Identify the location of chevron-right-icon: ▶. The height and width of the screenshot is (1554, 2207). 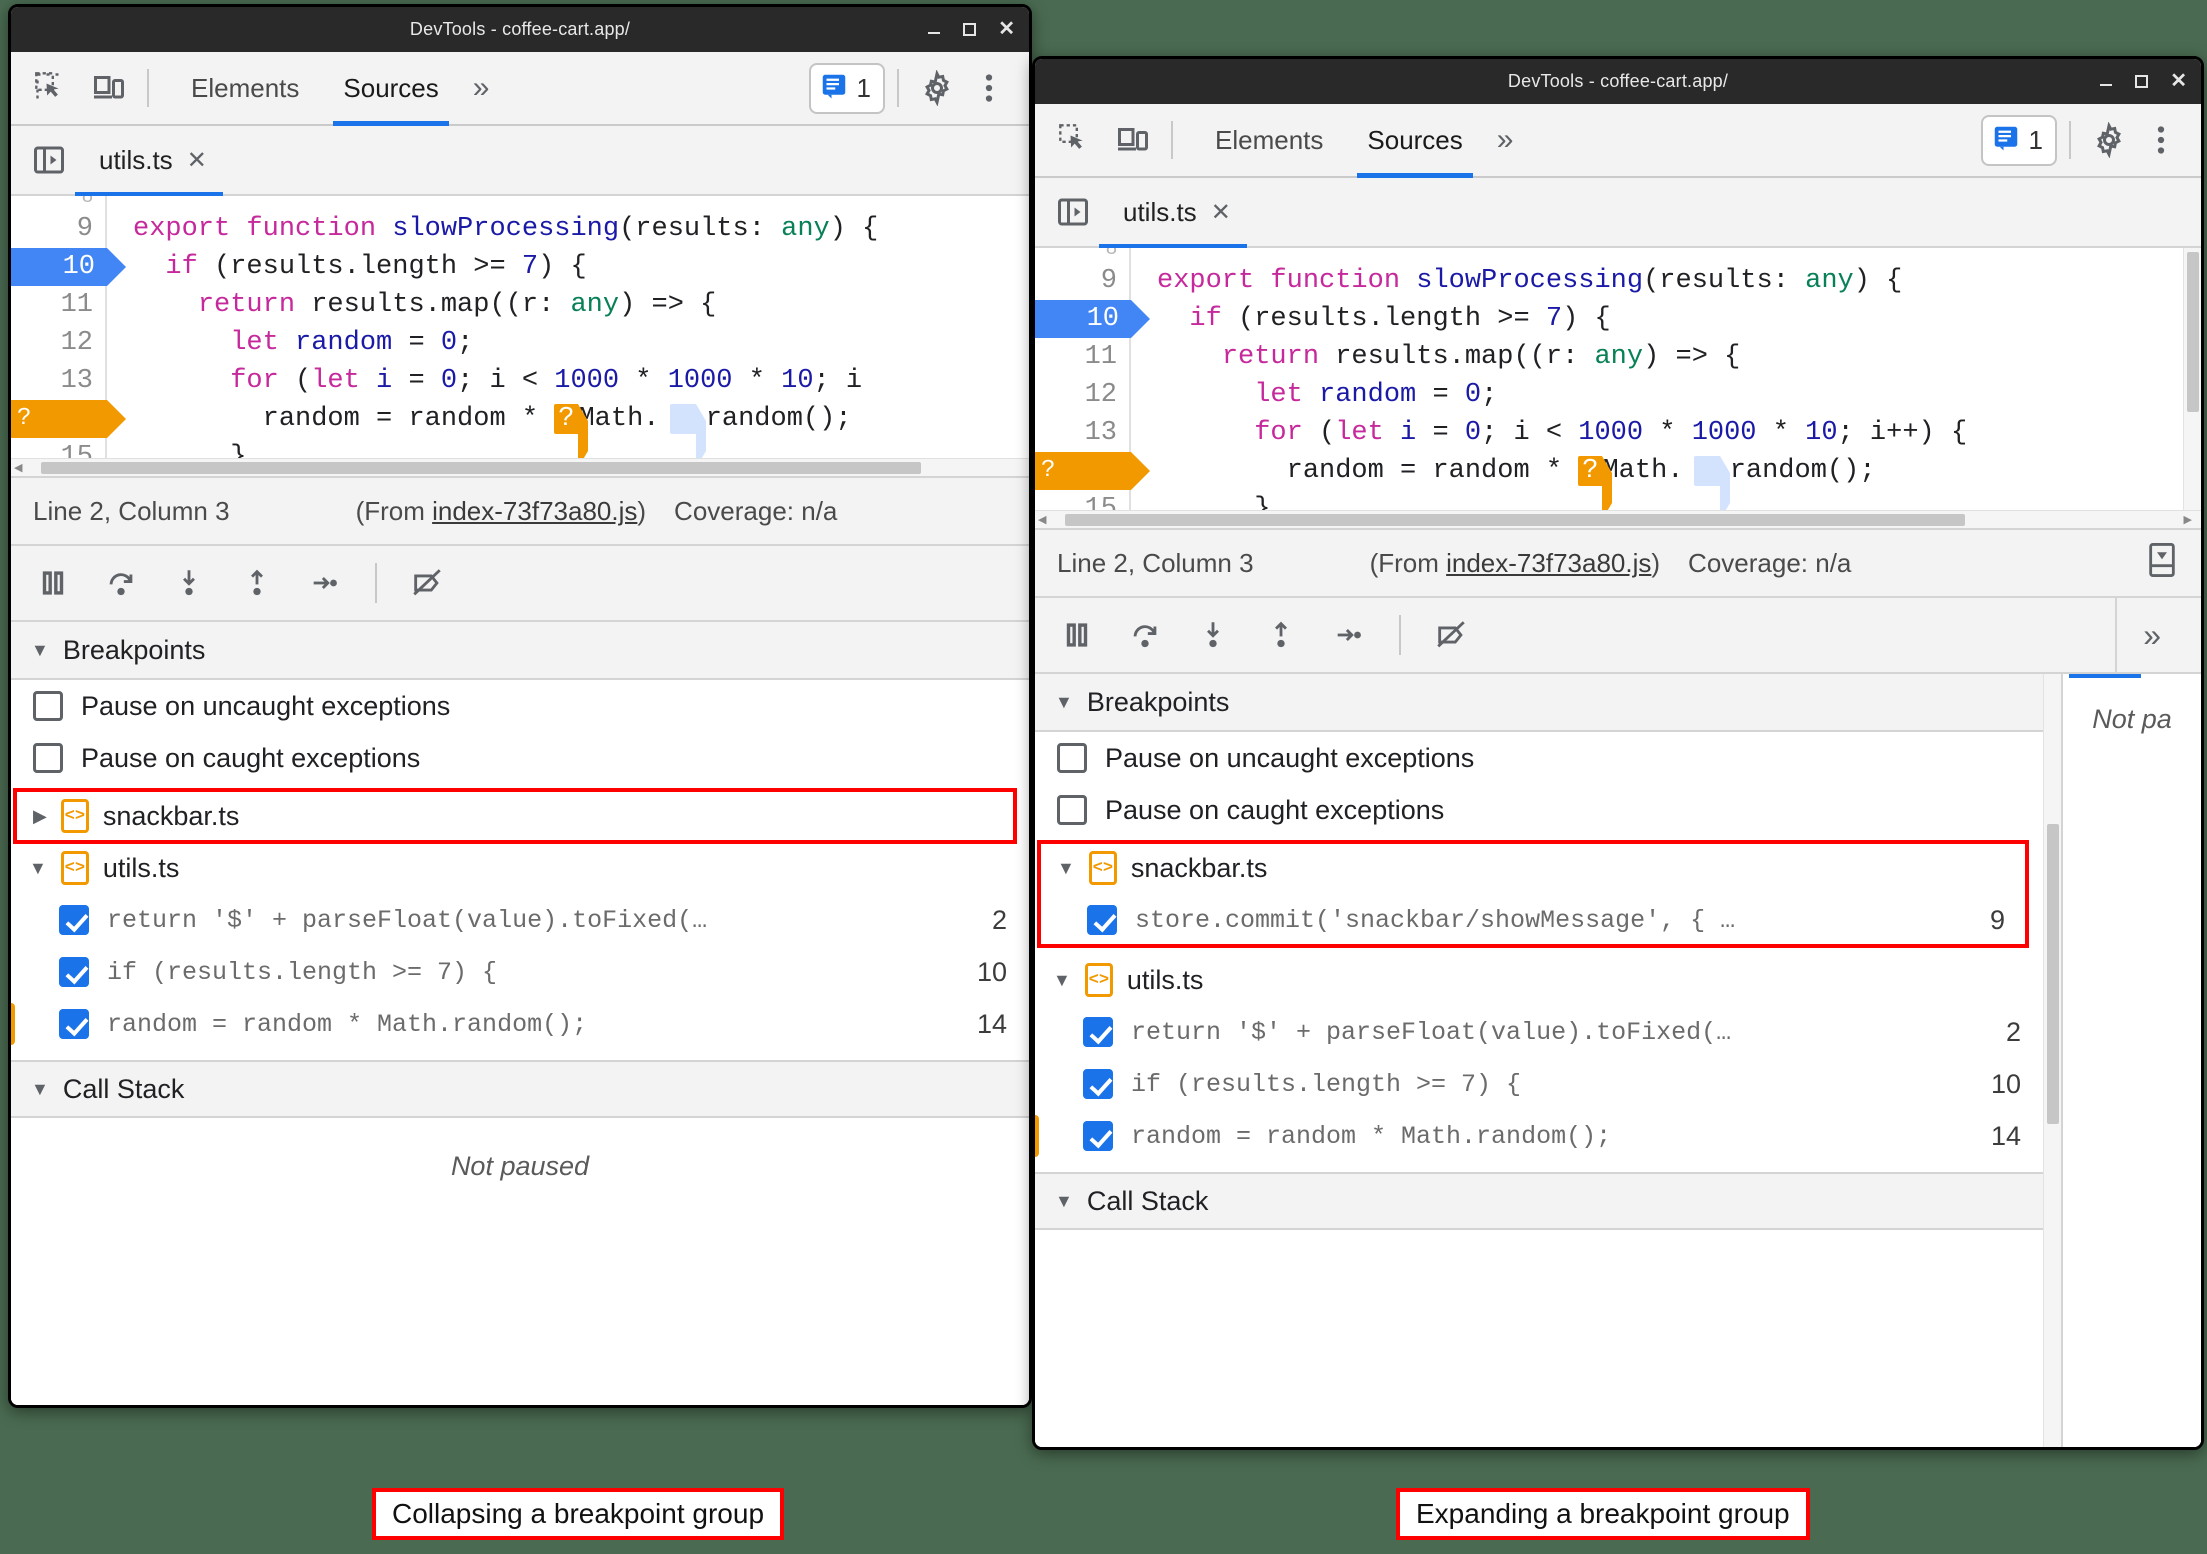
(40, 816).